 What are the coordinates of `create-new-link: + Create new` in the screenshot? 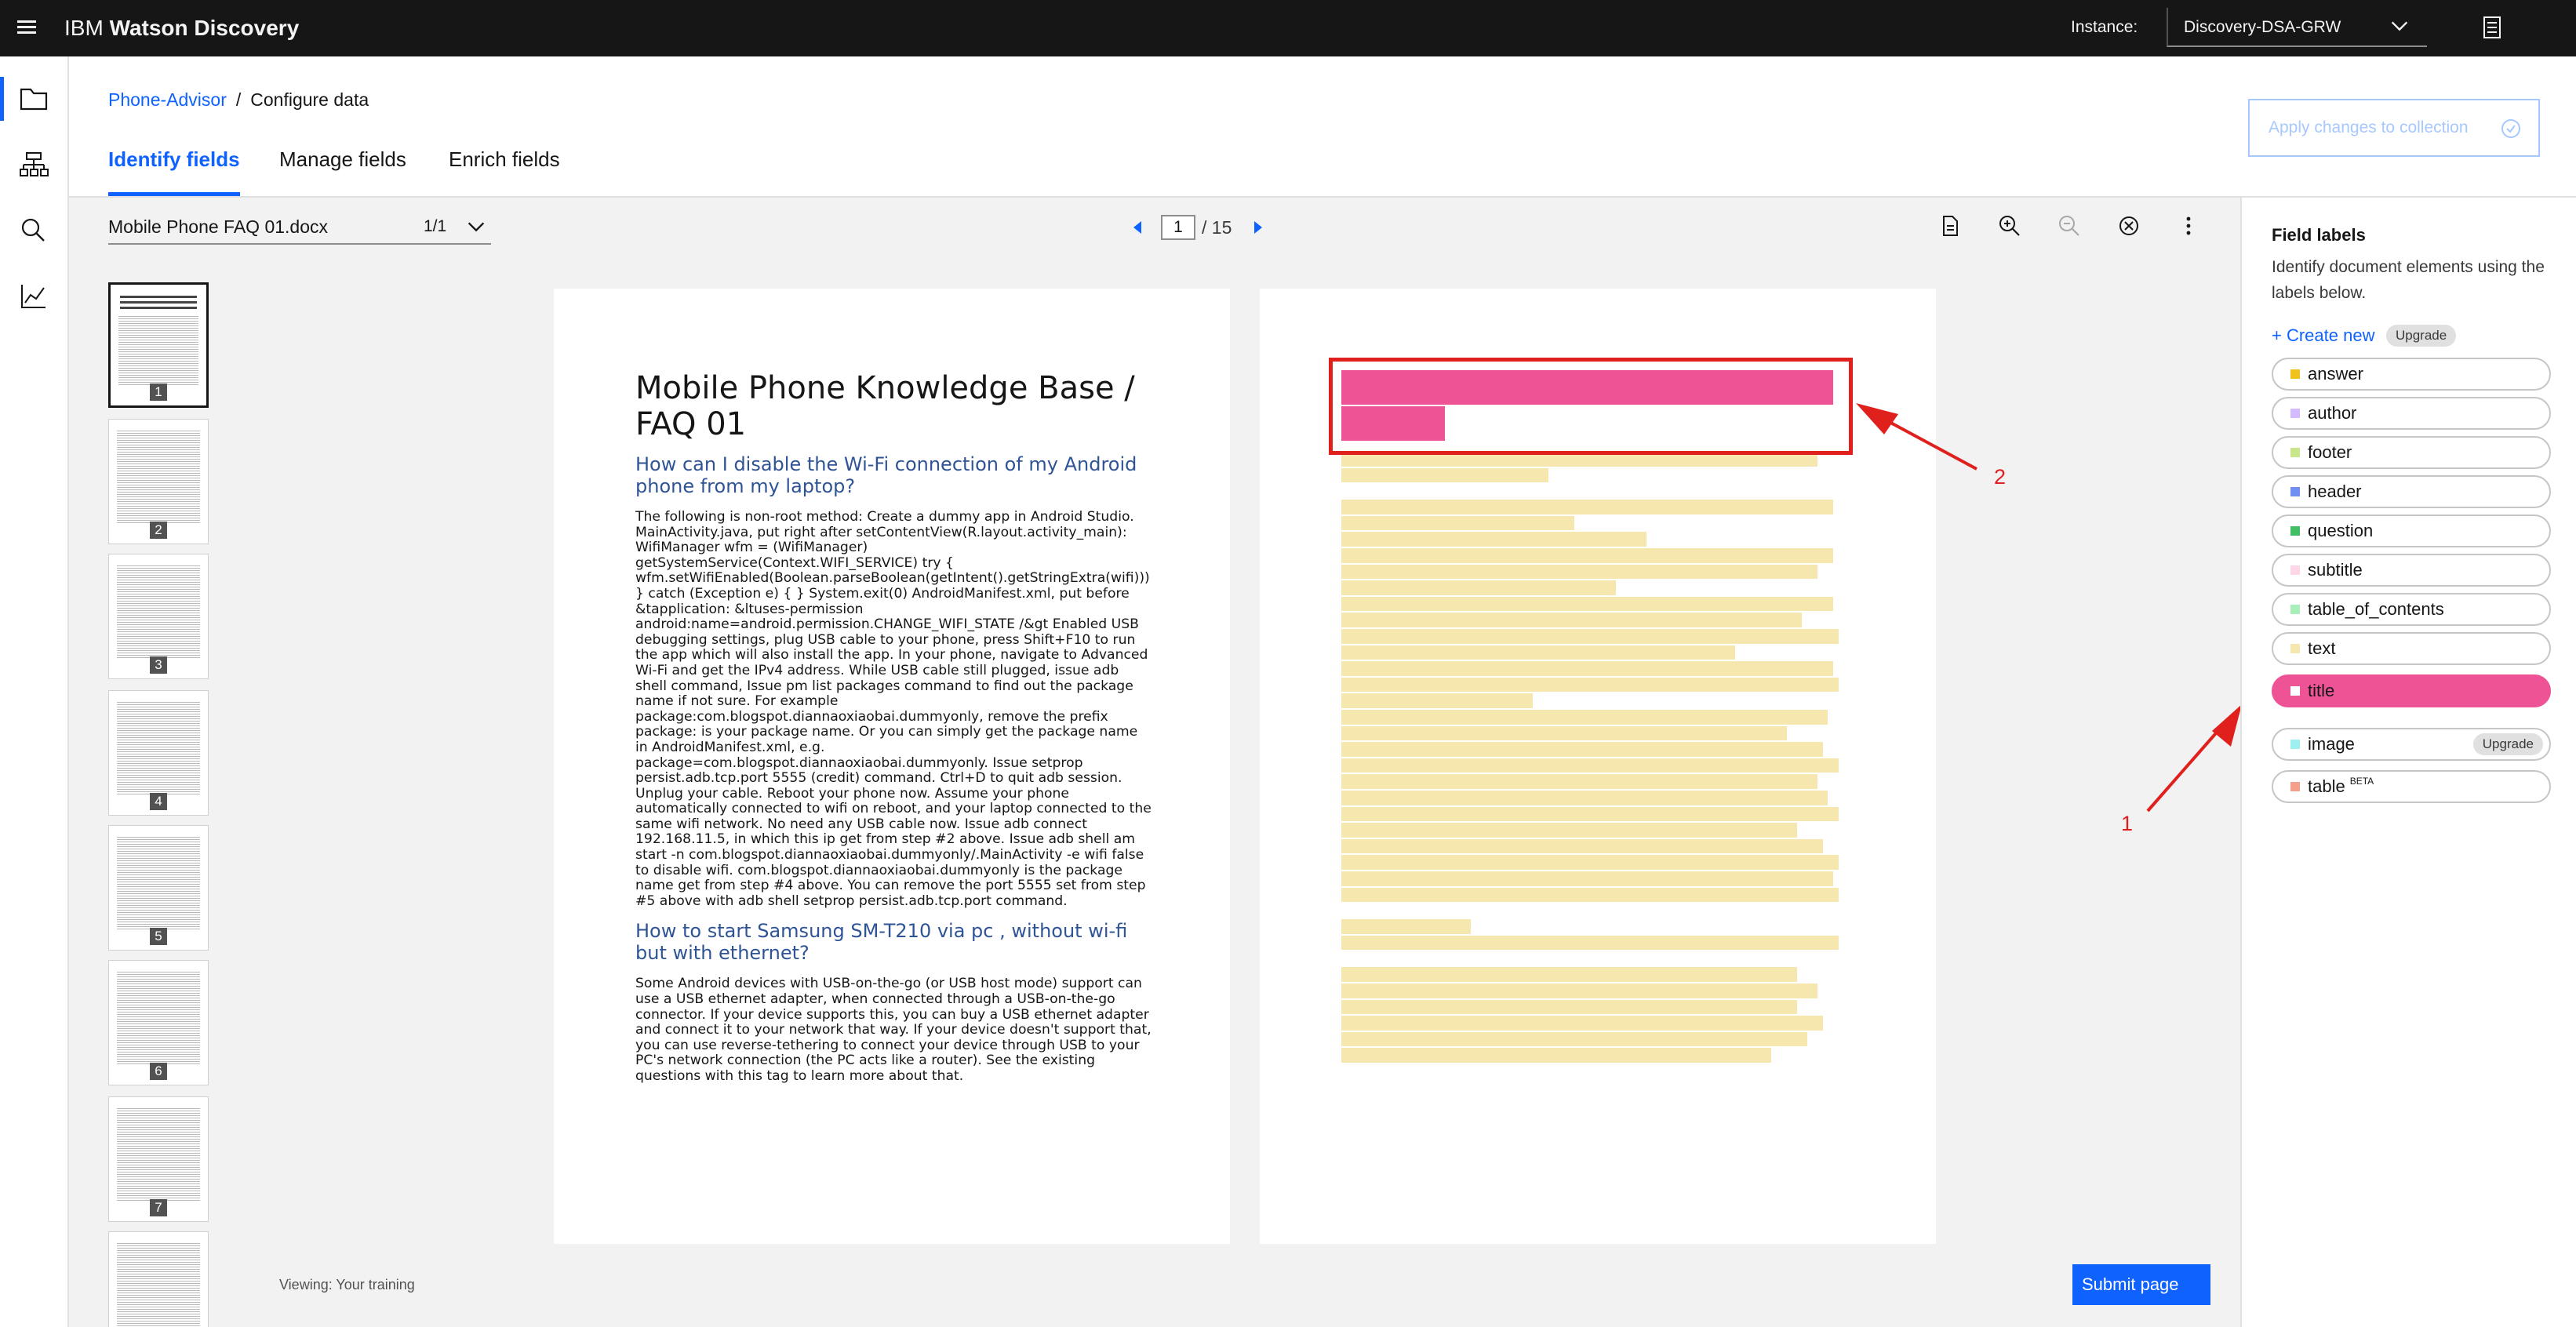 It's located at (2323, 335).